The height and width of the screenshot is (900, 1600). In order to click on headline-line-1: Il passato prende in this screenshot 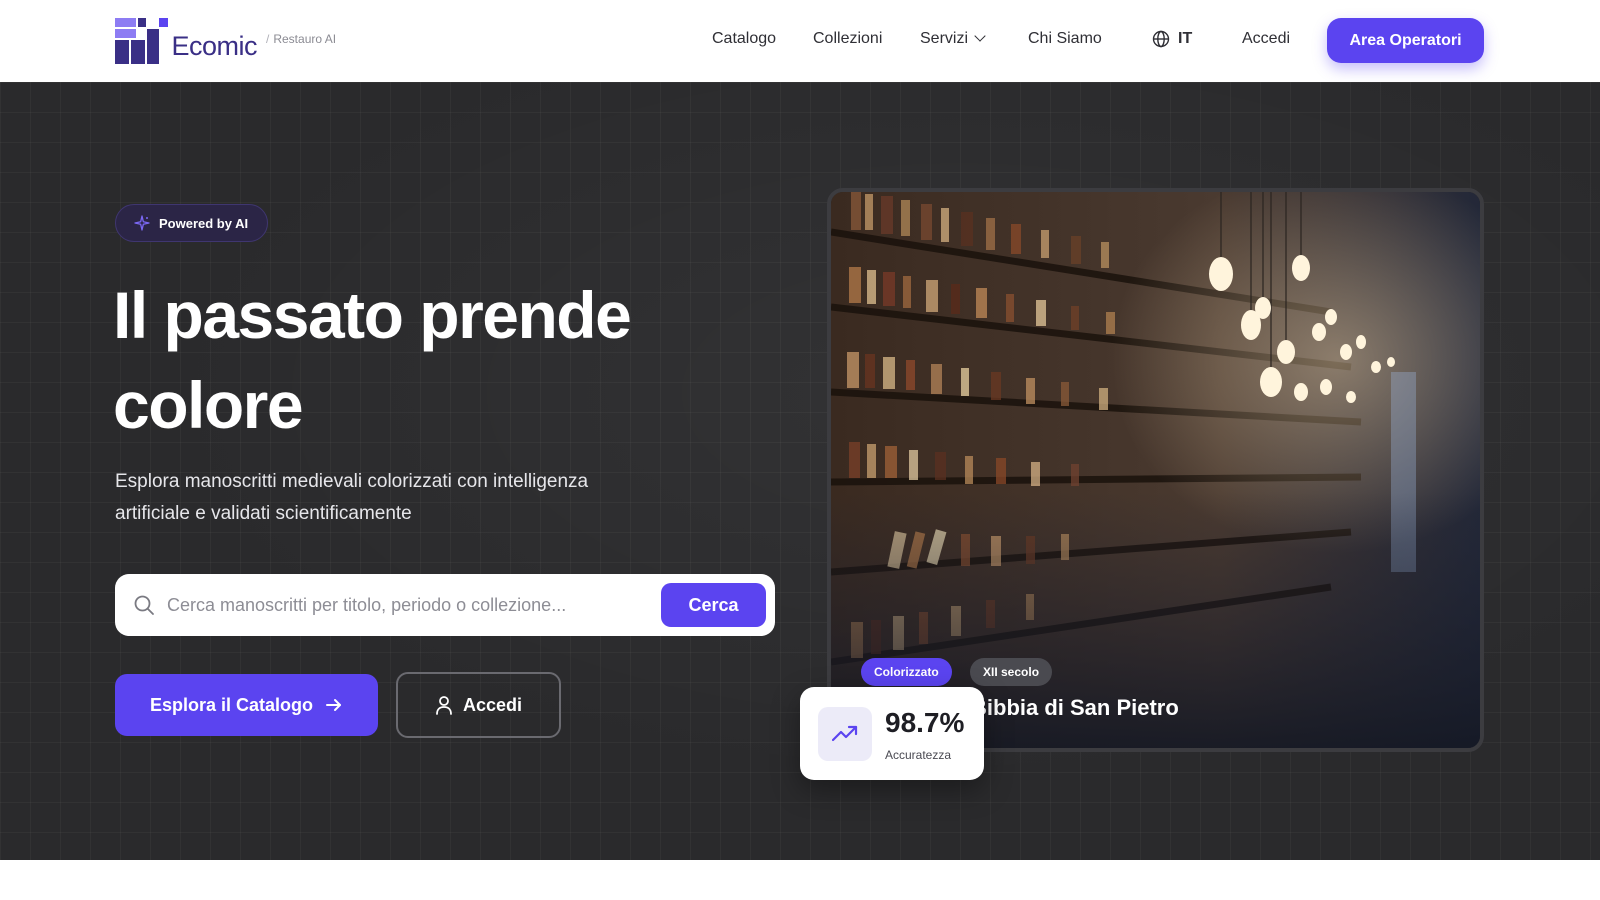, I will do `click(372, 315)`.